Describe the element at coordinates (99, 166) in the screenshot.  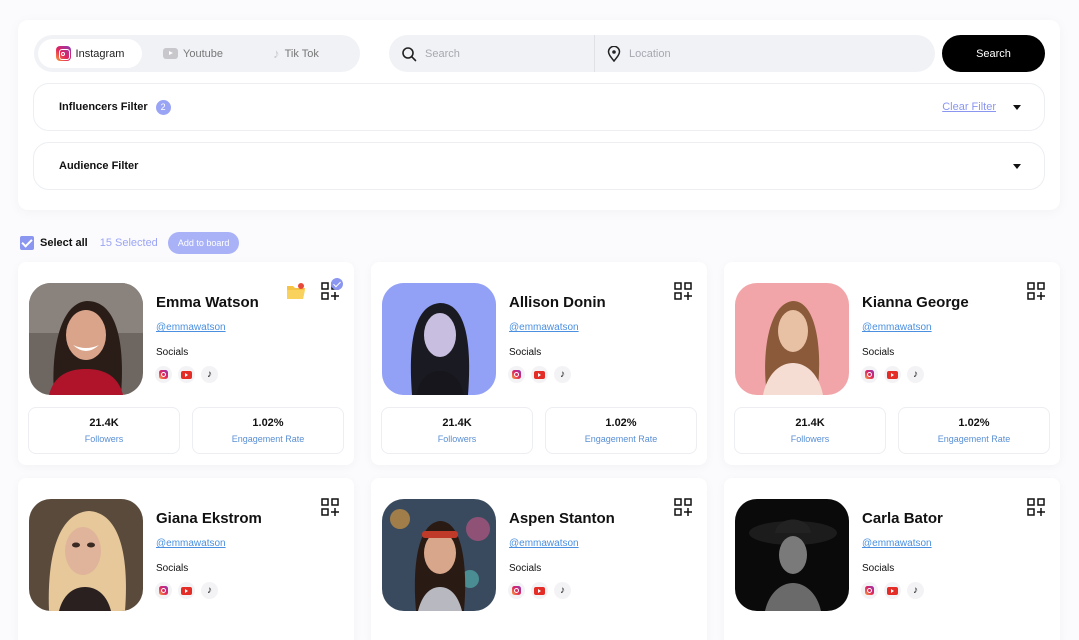
I see `audience-filter-label: Audience Filter` at that location.